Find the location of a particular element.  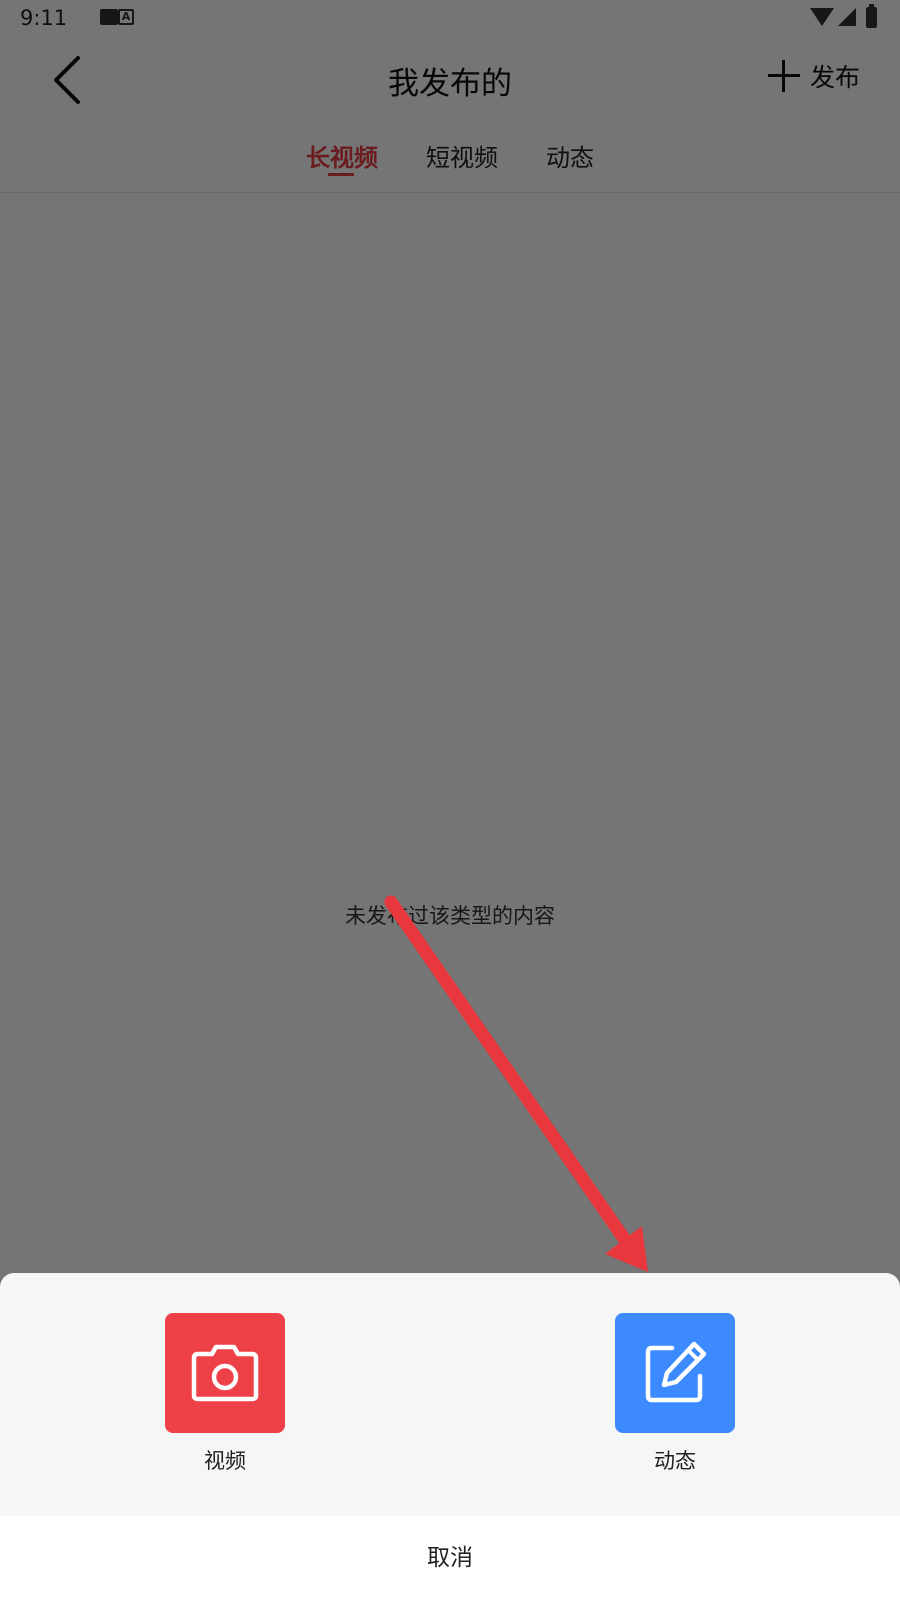

moment-option-tile is located at coordinates (675, 1373).